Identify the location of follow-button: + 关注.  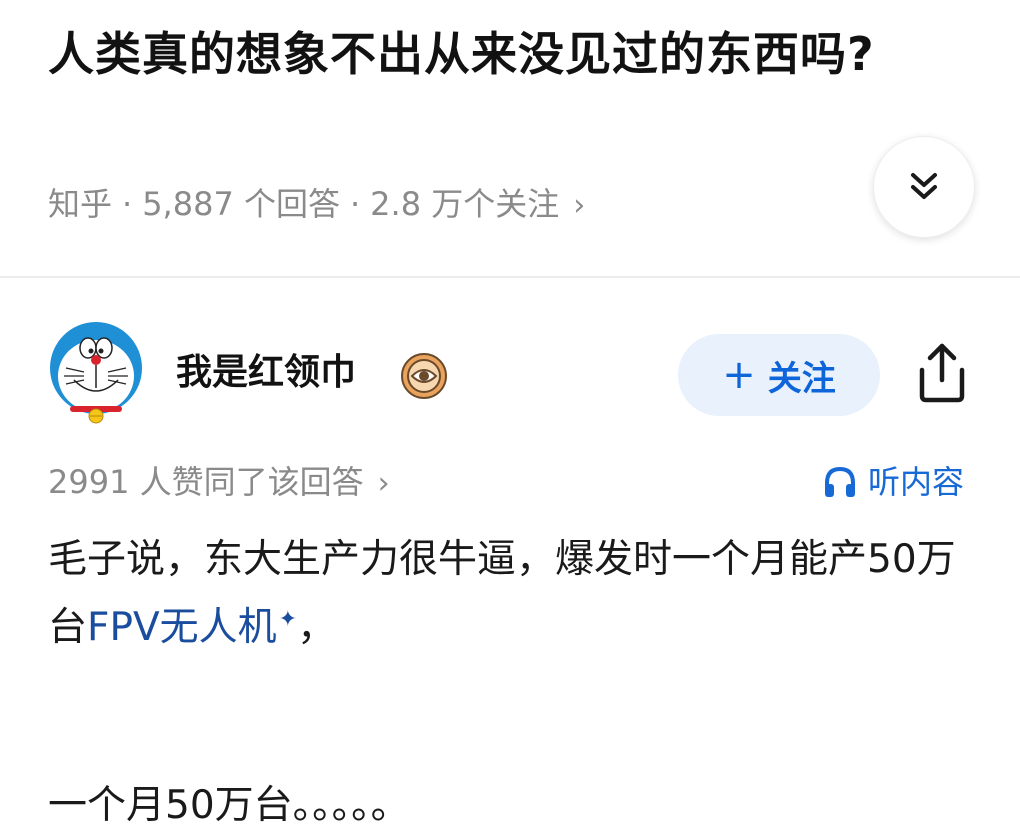
(779, 375).